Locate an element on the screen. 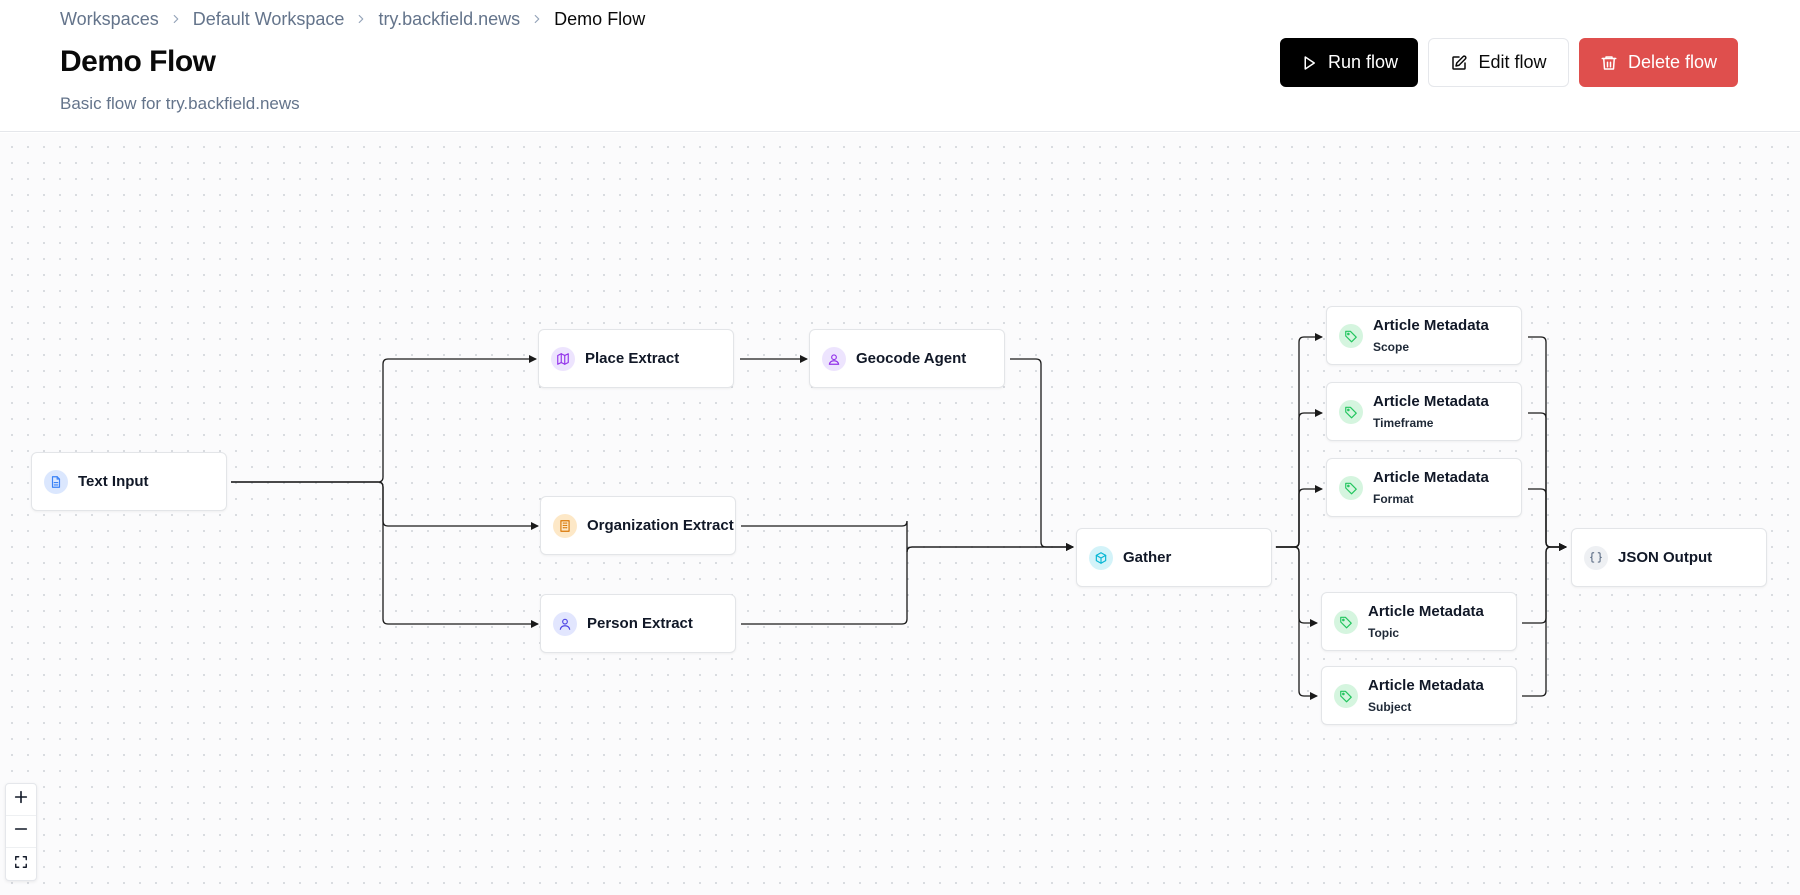  building-icon is located at coordinates (565, 525).